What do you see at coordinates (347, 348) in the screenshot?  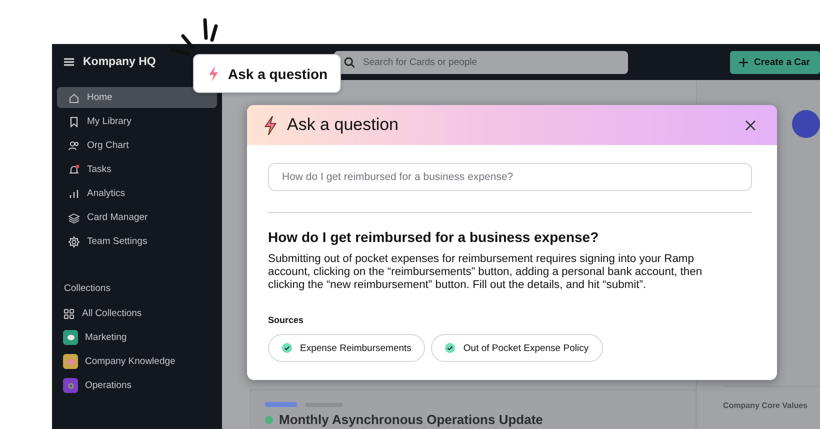 I see `source-chip: Expense Reimbursements` at bounding box center [347, 348].